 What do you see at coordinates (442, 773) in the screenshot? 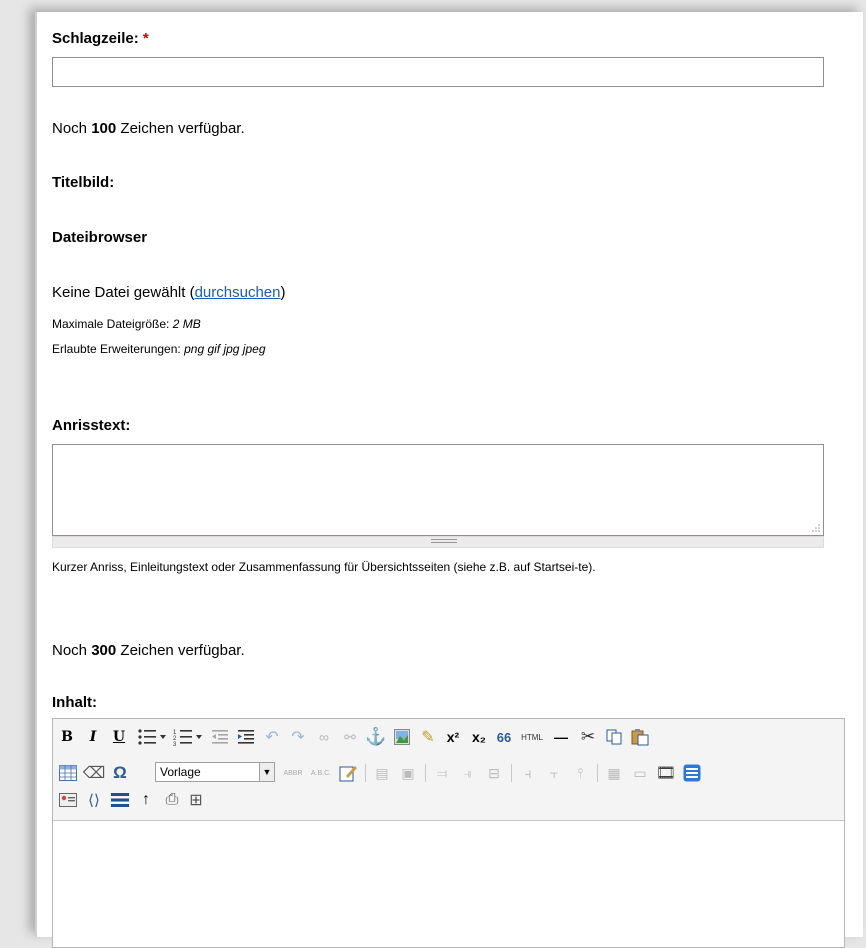
I see `insert-row-before-icon: ⫤` at bounding box center [442, 773].